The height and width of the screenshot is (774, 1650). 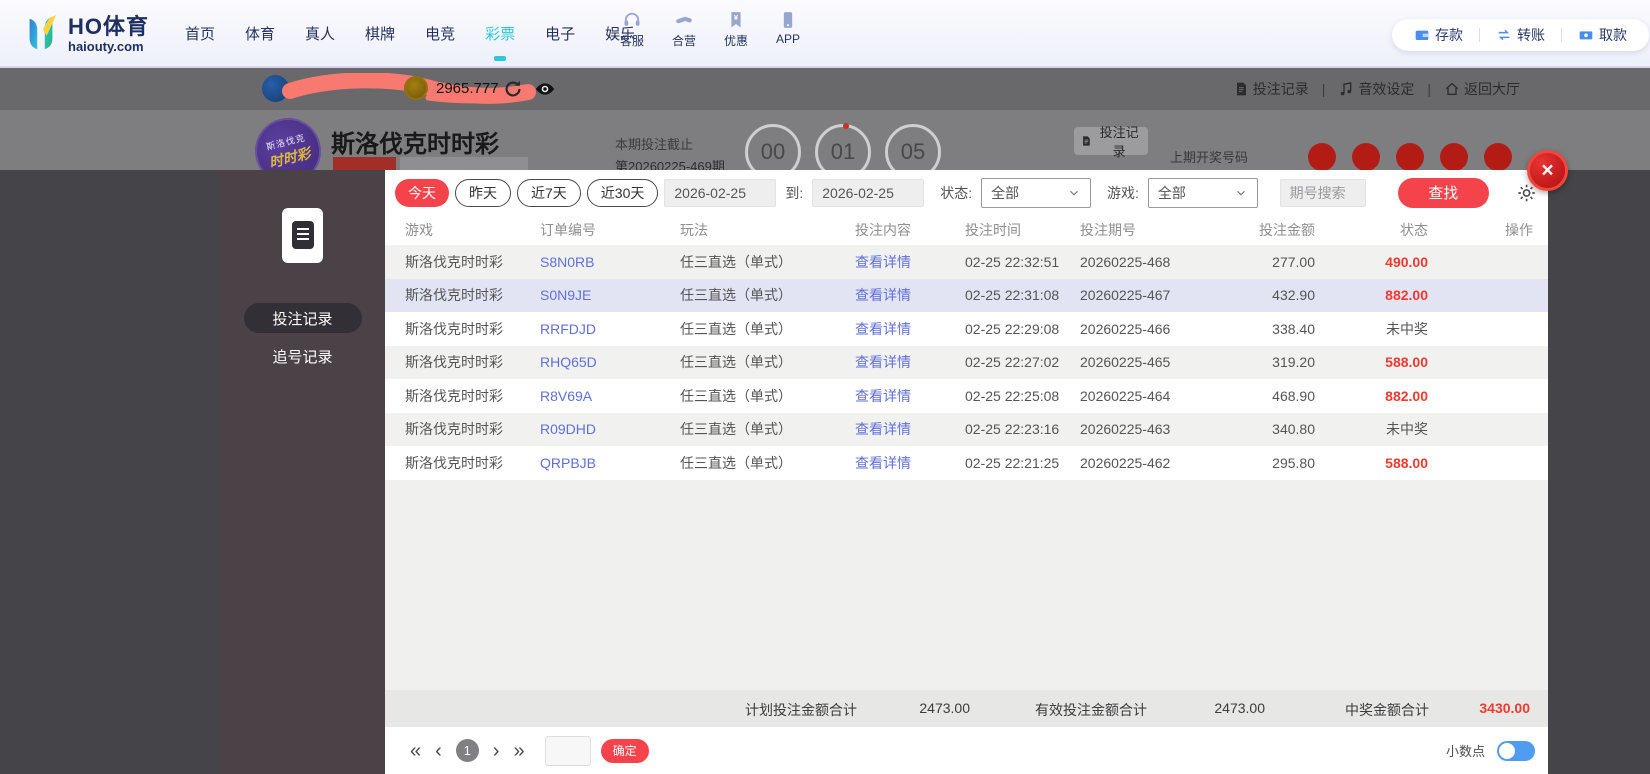 What do you see at coordinates (518, 751) in the screenshot?
I see `last-page-button: »` at bounding box center [518, 751].